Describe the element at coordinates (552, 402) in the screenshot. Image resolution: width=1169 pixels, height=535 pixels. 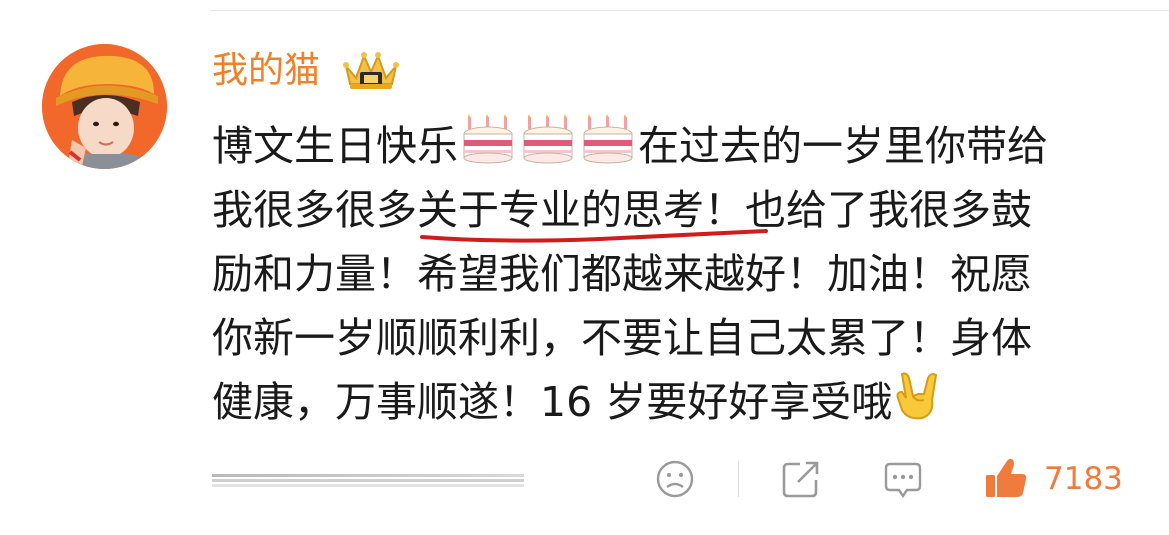
I see `comment-text: 健康，万事顺遂！16 岁要好好享受哦` at that location.